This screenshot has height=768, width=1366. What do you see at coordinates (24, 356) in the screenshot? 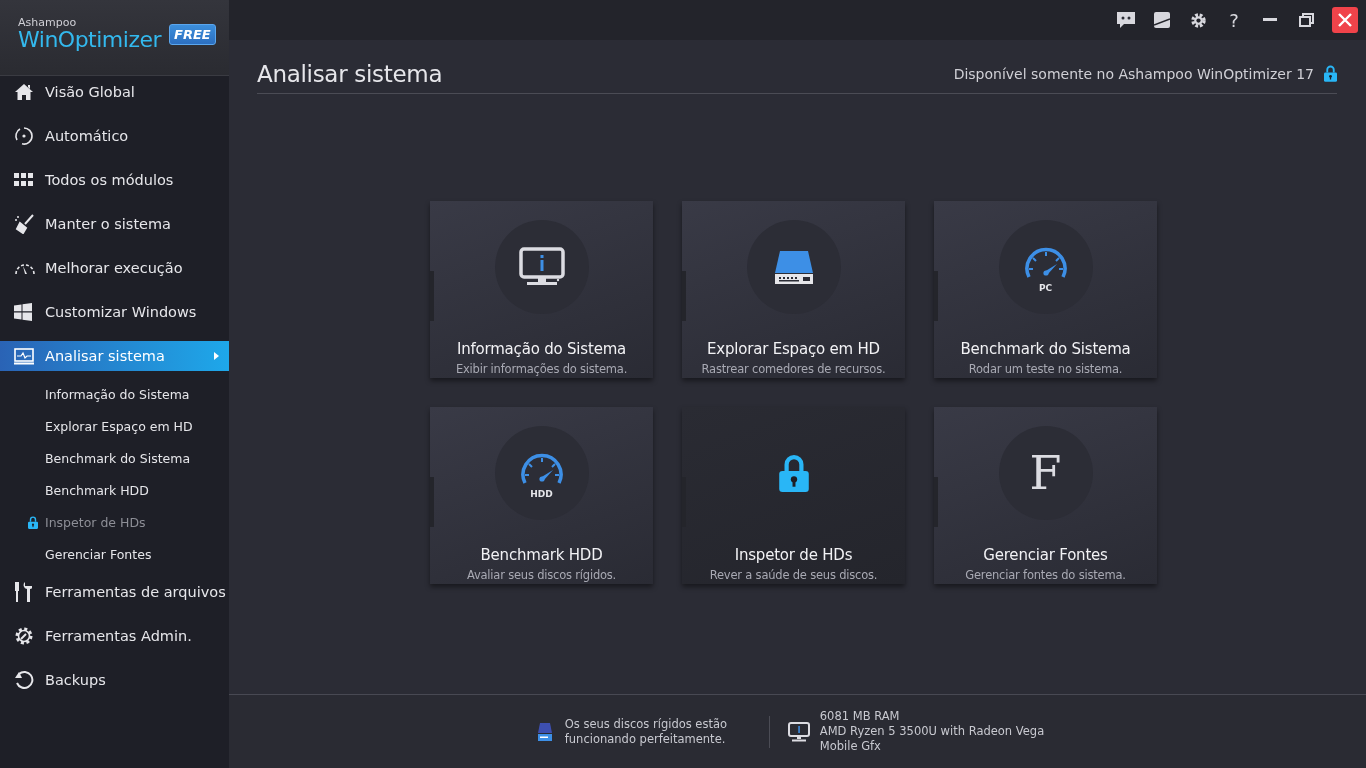
I see `monitor-icon` at bounding box center [24, 356].